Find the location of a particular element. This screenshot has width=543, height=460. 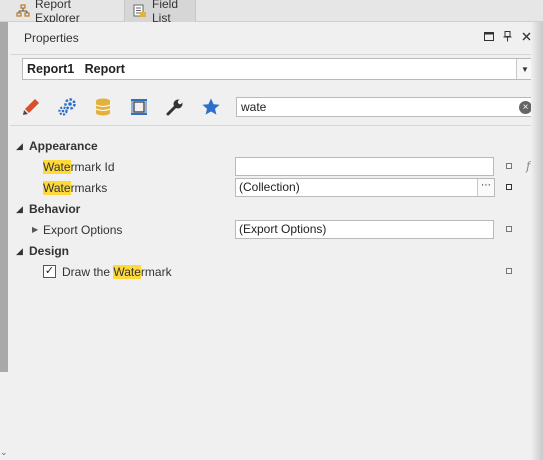

layout-icon is located at coordinates (139, 107).